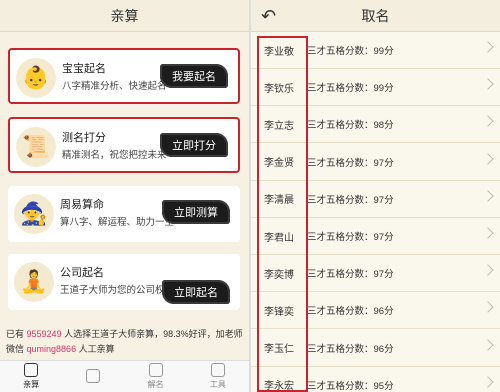  What do you see at coordinates (36, 147) in the screenshot?
I see `scholar-icon: 📜` at bounding box center [36, 147].